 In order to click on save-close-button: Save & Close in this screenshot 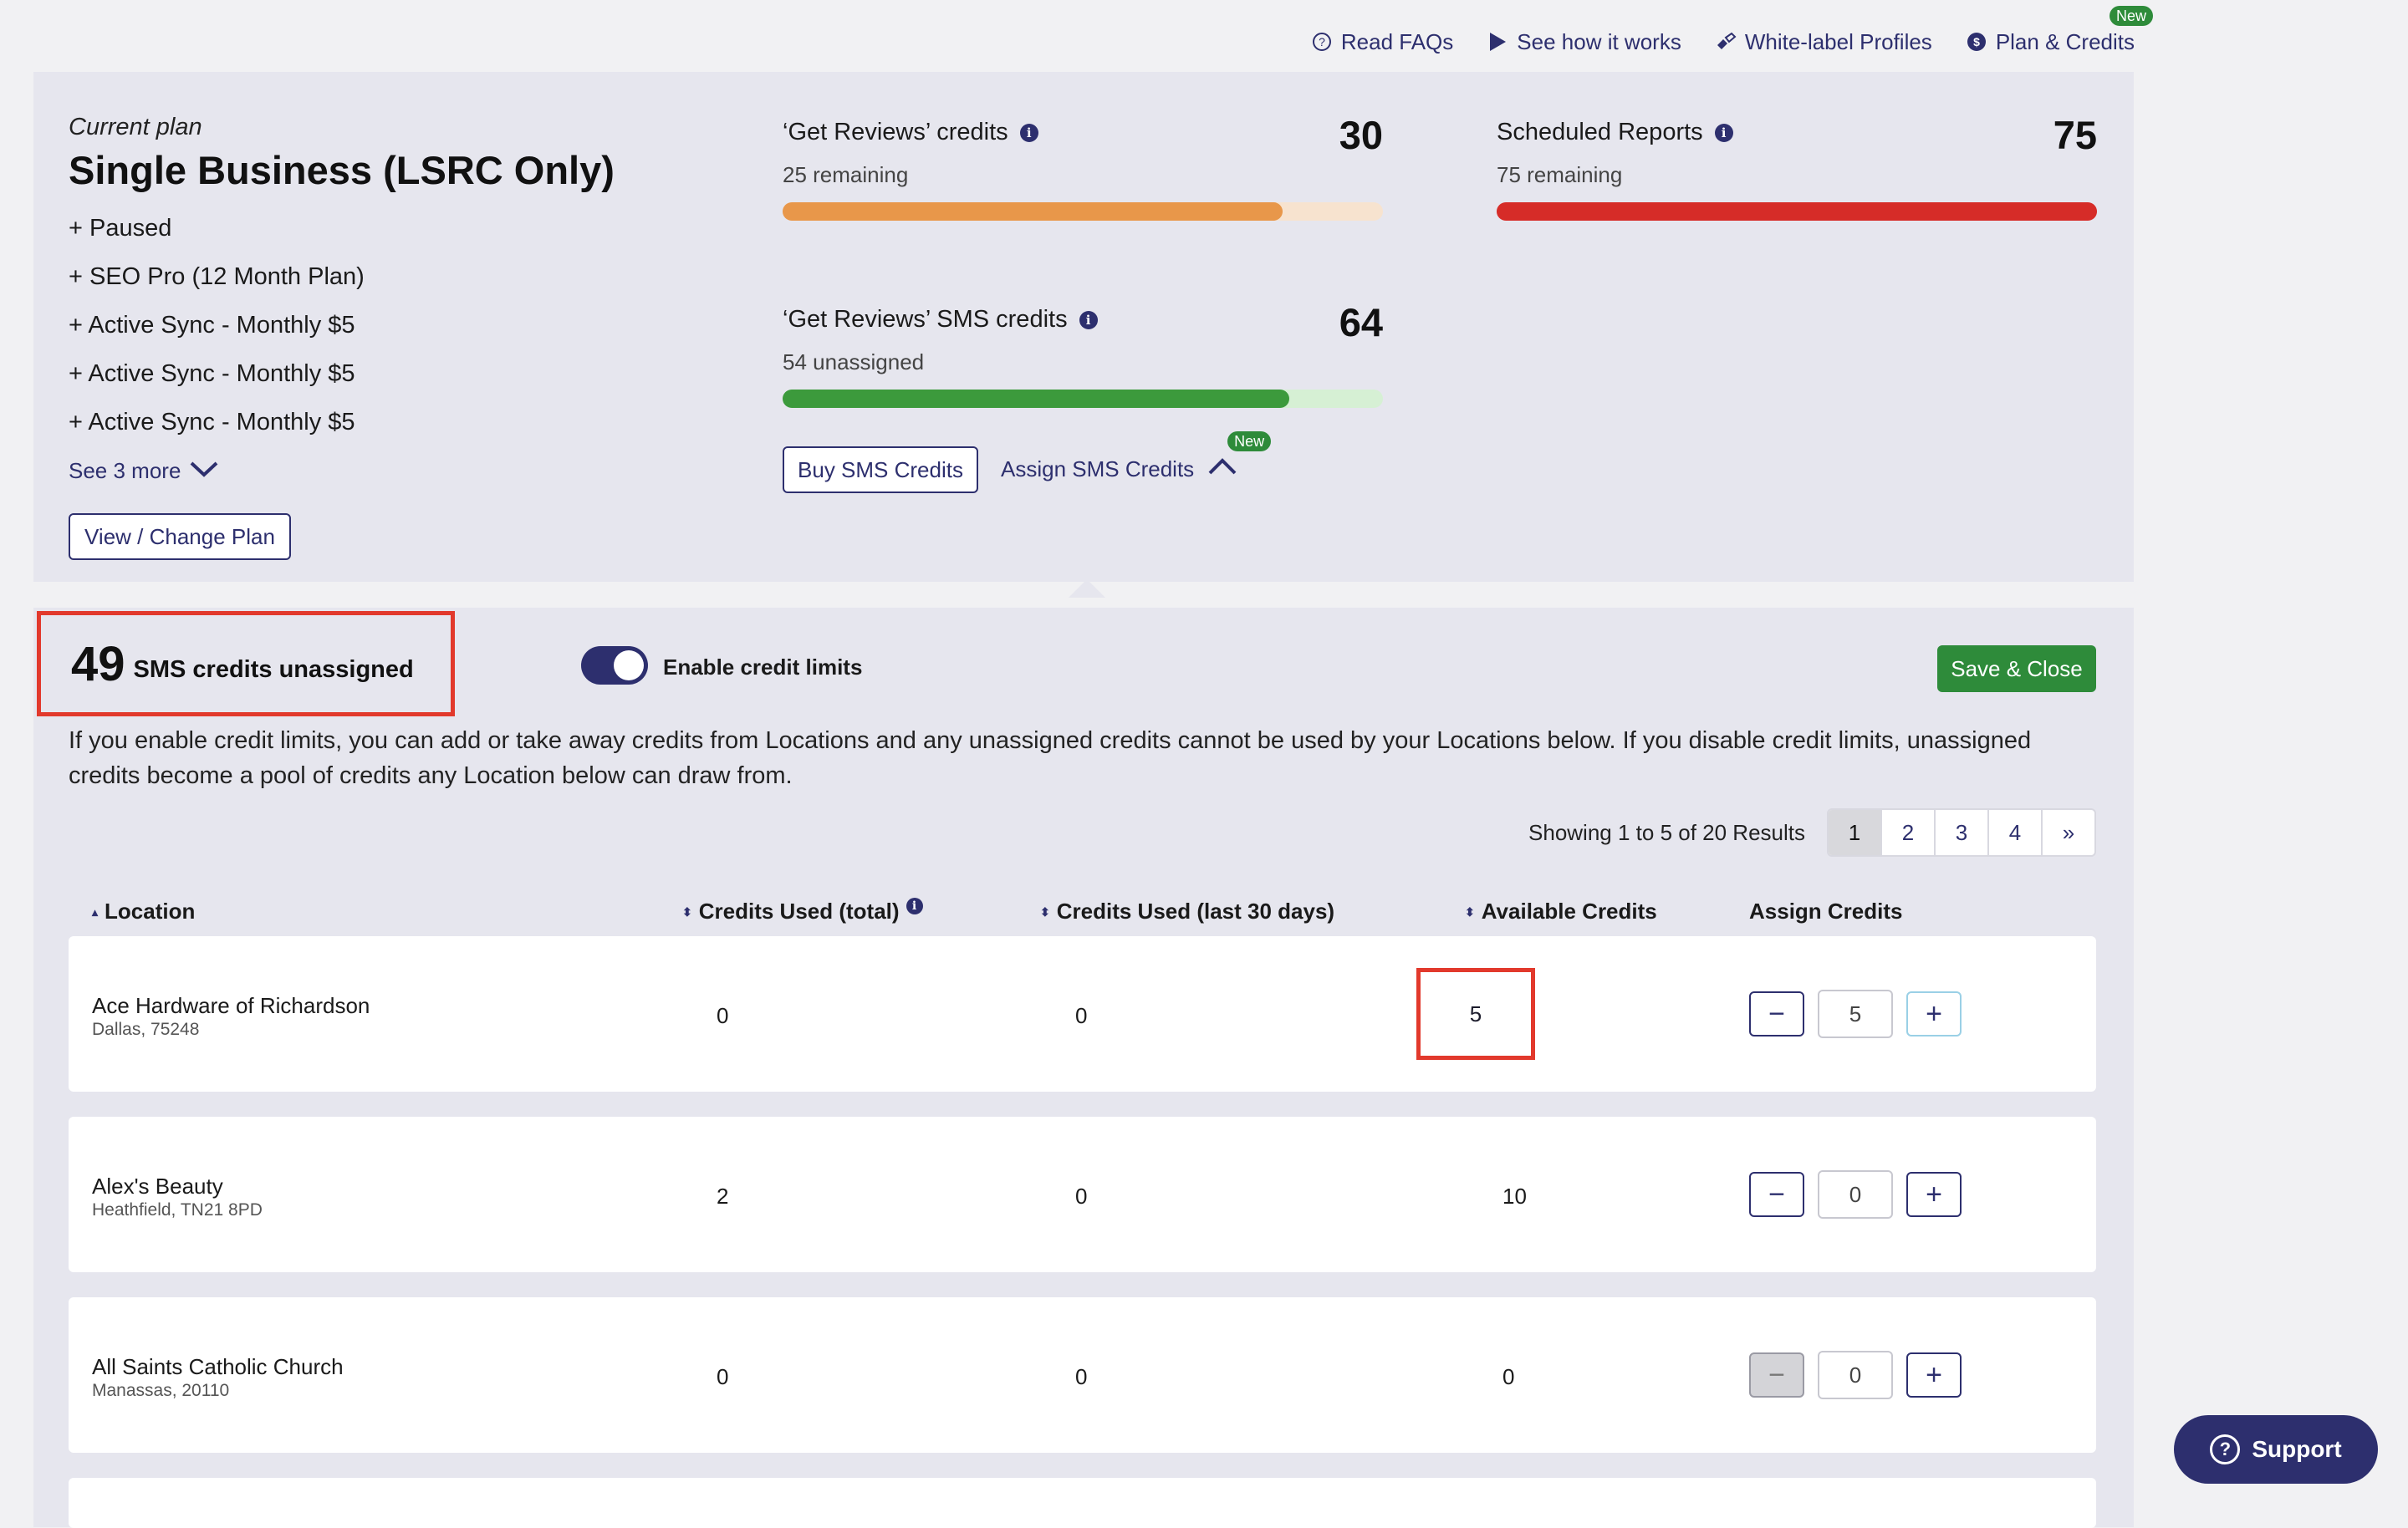, I will do `click(2016, 668)`.